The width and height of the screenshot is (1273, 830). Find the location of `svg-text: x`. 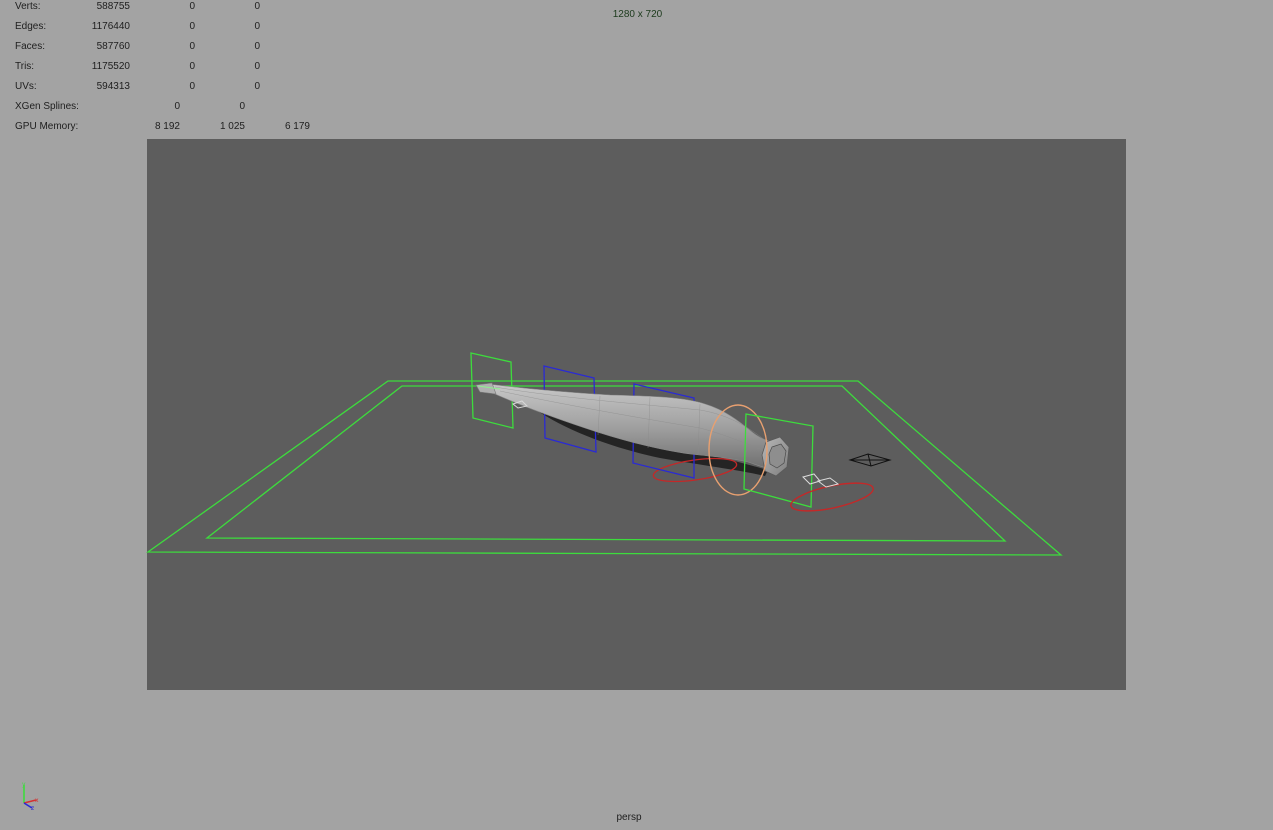

svg-text: x is located at coordinates (37, 800).